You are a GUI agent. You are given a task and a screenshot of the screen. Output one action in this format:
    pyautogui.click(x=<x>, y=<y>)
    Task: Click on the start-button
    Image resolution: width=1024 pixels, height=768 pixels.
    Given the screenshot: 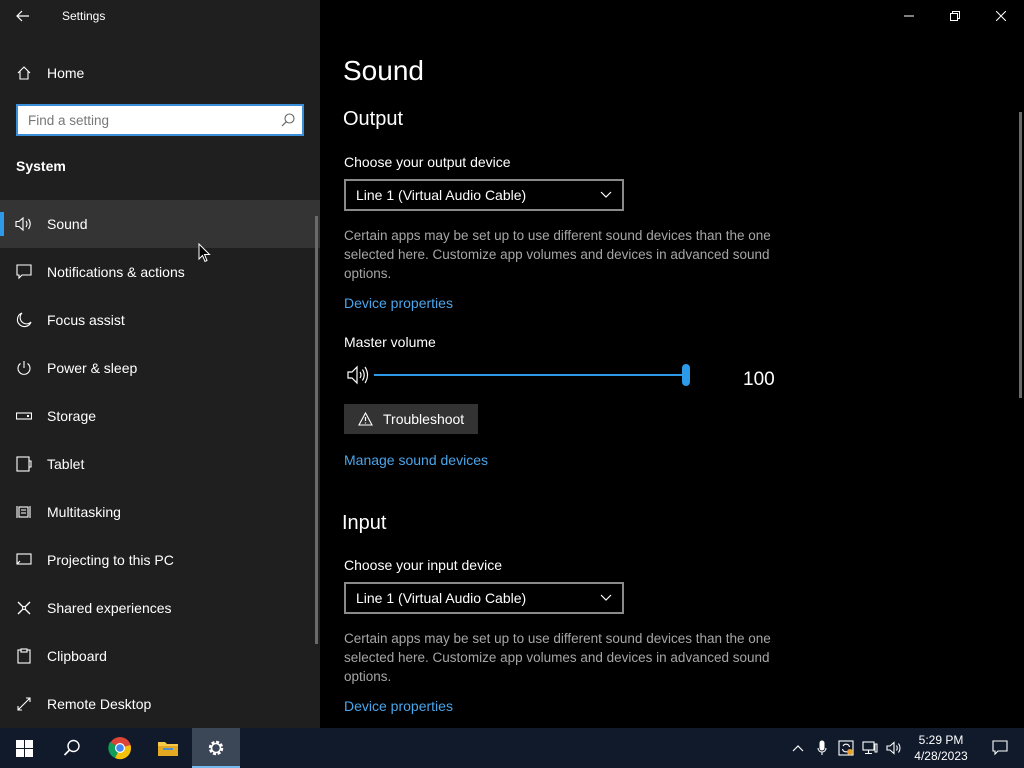 What is the action you would take?
    pyautogui.click(x=24, y=748)
    